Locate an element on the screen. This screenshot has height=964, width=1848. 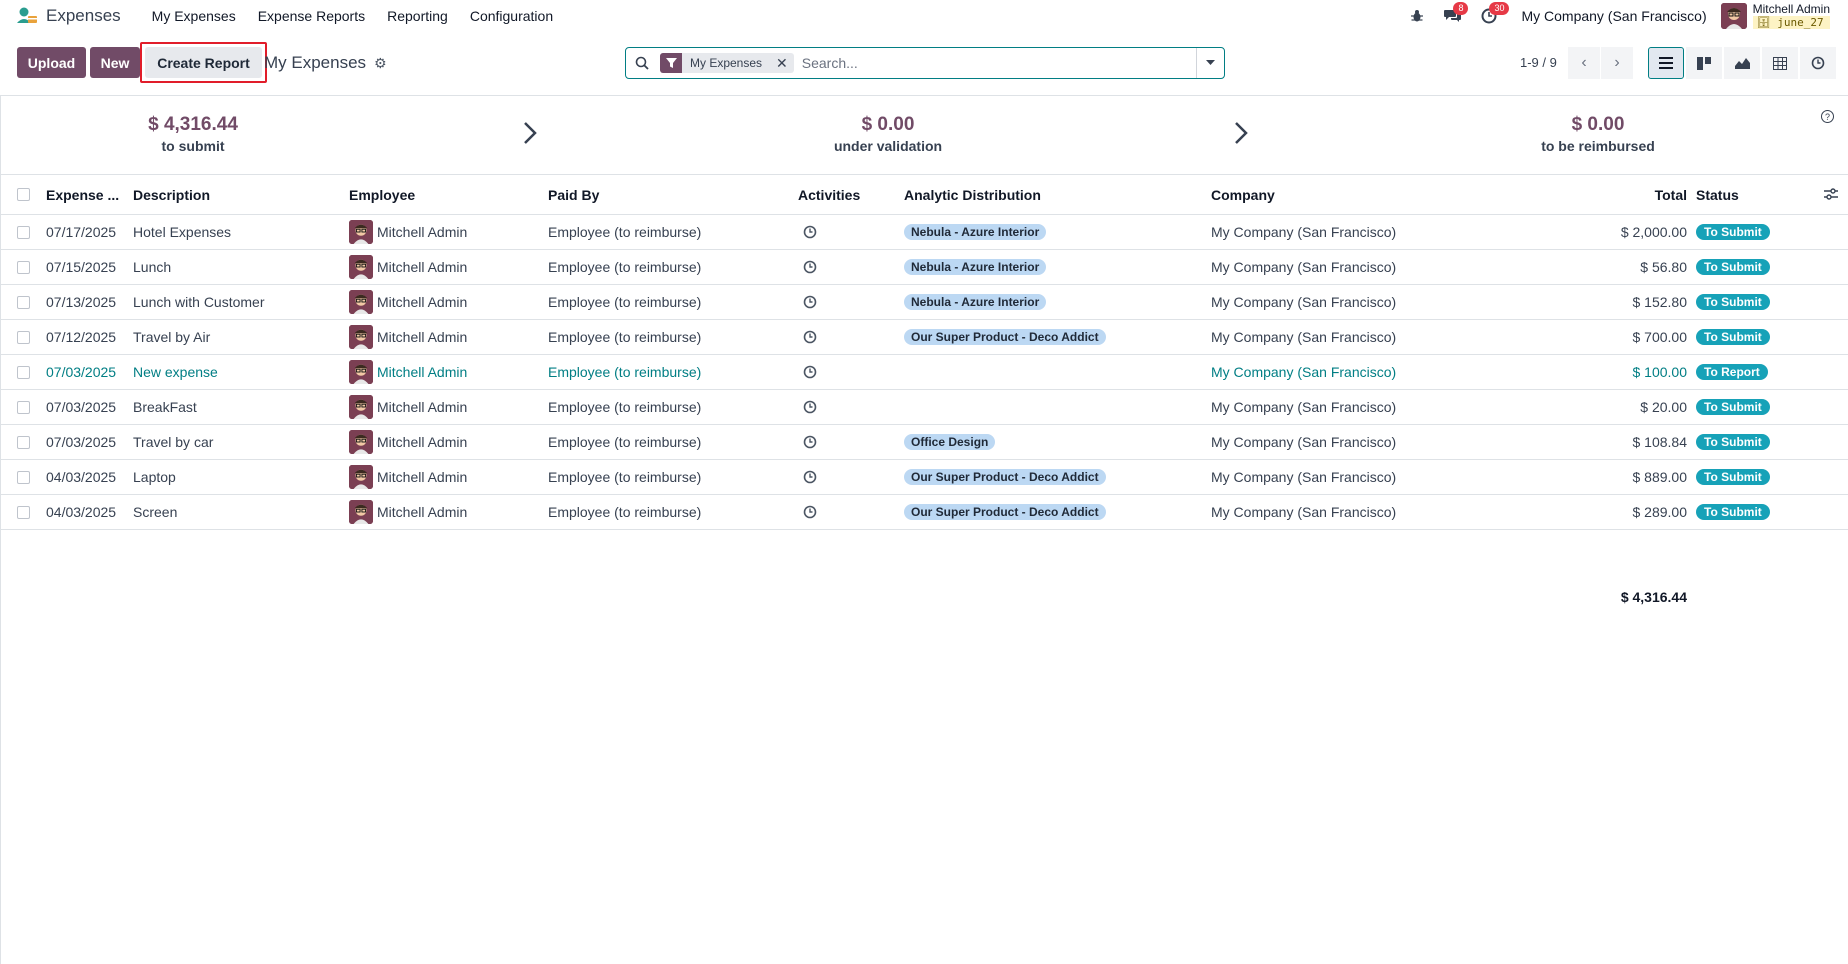
row-total: $ 108.84 is located at coordinates (1660, 442).